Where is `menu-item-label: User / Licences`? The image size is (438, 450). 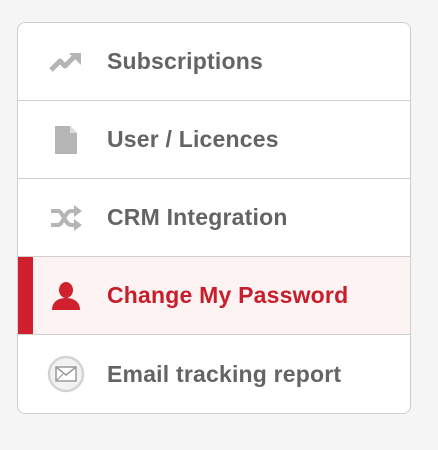 menu-item-label: User / Licences is located at coordinates (193, 139).